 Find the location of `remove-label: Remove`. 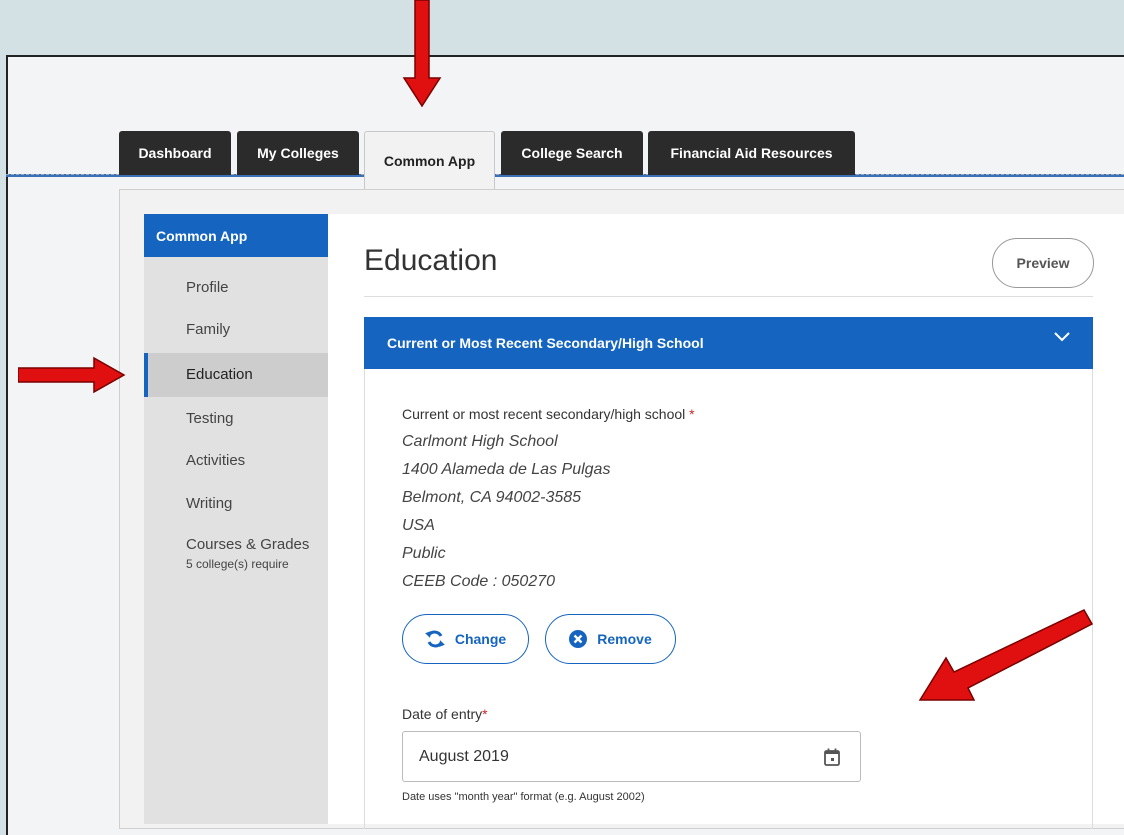

remove-label: Remove is located at coordinates (624, 639).